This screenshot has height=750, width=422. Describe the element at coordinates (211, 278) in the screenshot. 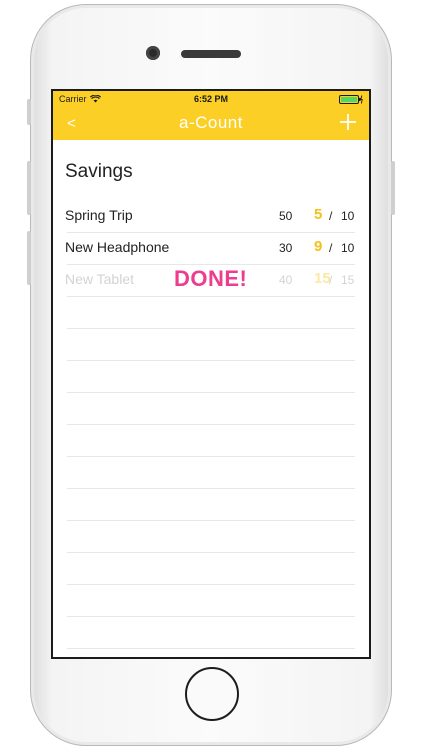

I see `done-badge: DONE!` at that location.